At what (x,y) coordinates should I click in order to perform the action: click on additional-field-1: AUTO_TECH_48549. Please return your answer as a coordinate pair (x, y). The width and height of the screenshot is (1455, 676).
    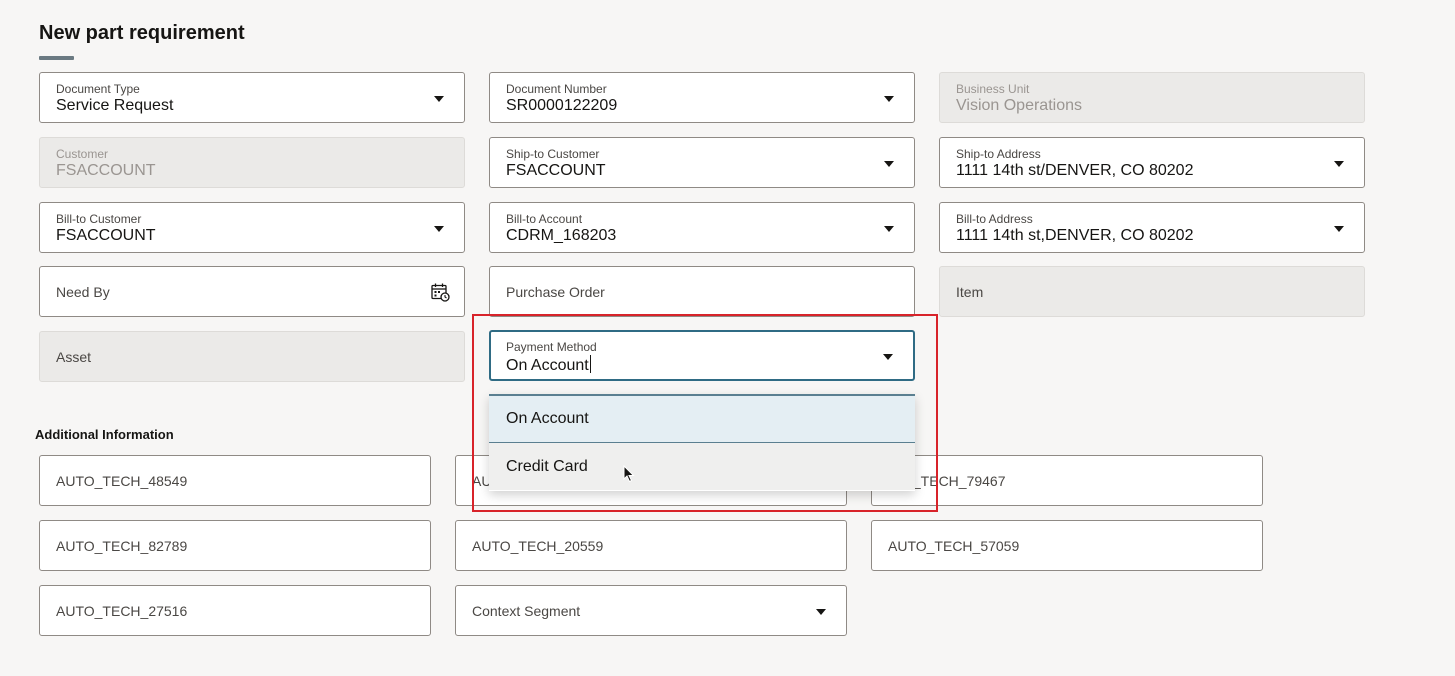
    Looking at the image, I should click on (235, 480).